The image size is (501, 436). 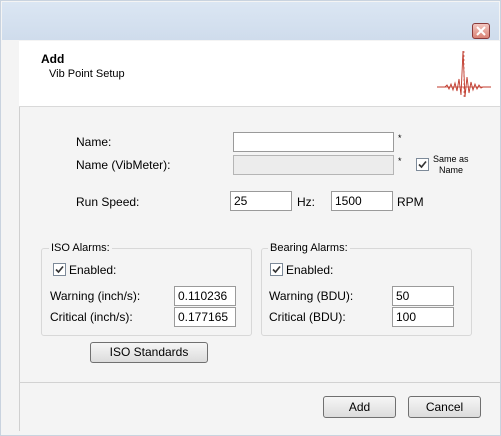 What do you see at coordinates (464, 74) in the screenshot?
I see `waveform-icon` at bounding box center [464, 74].